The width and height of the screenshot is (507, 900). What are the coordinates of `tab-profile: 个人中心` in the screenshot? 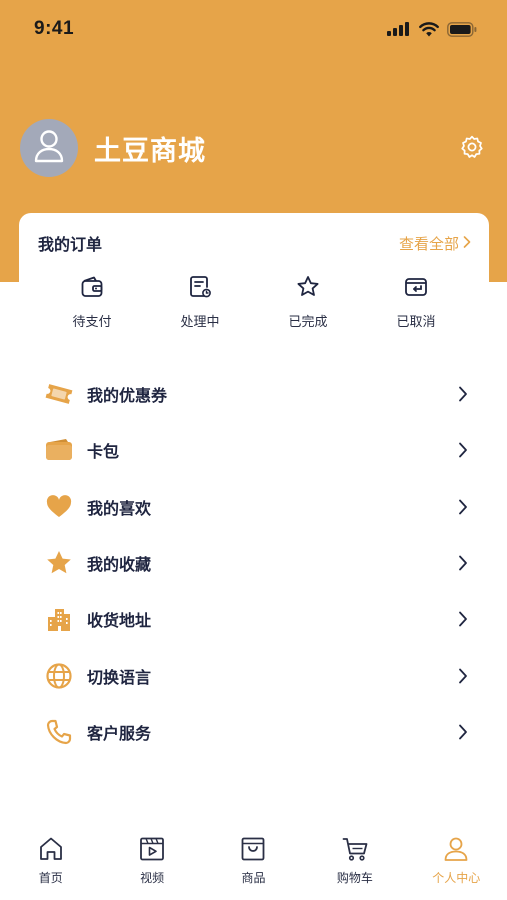 It's located at (456, 861).